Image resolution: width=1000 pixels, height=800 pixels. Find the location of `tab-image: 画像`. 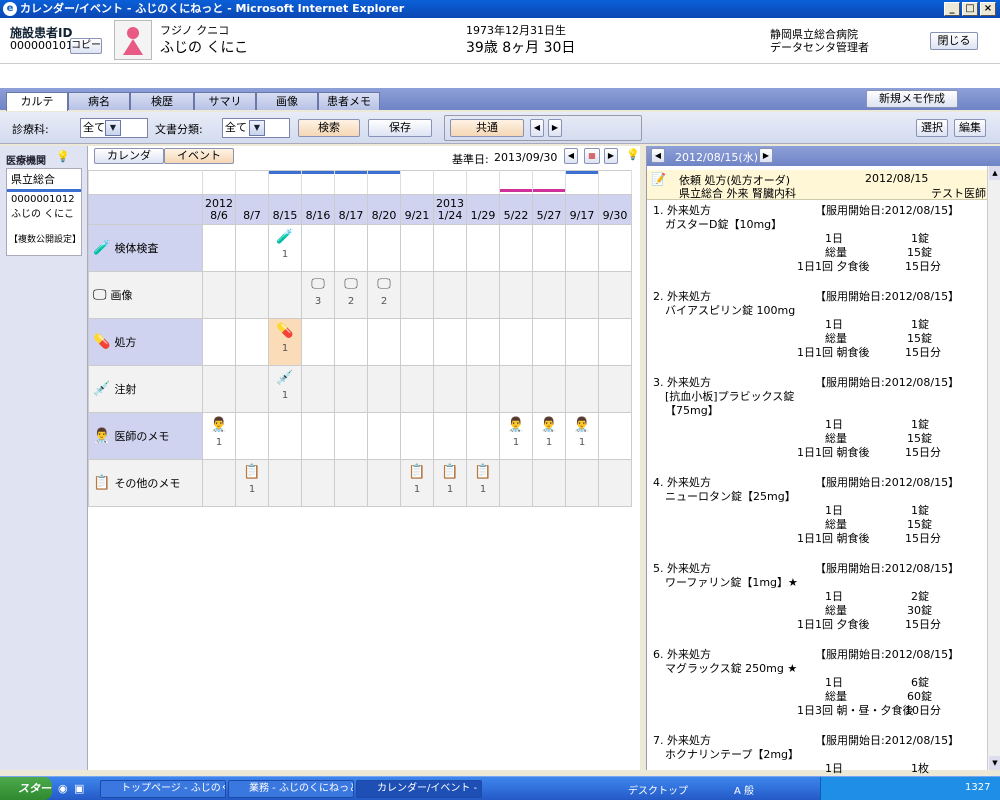

tab-image: 画像 is located at coordinates (287, 101).